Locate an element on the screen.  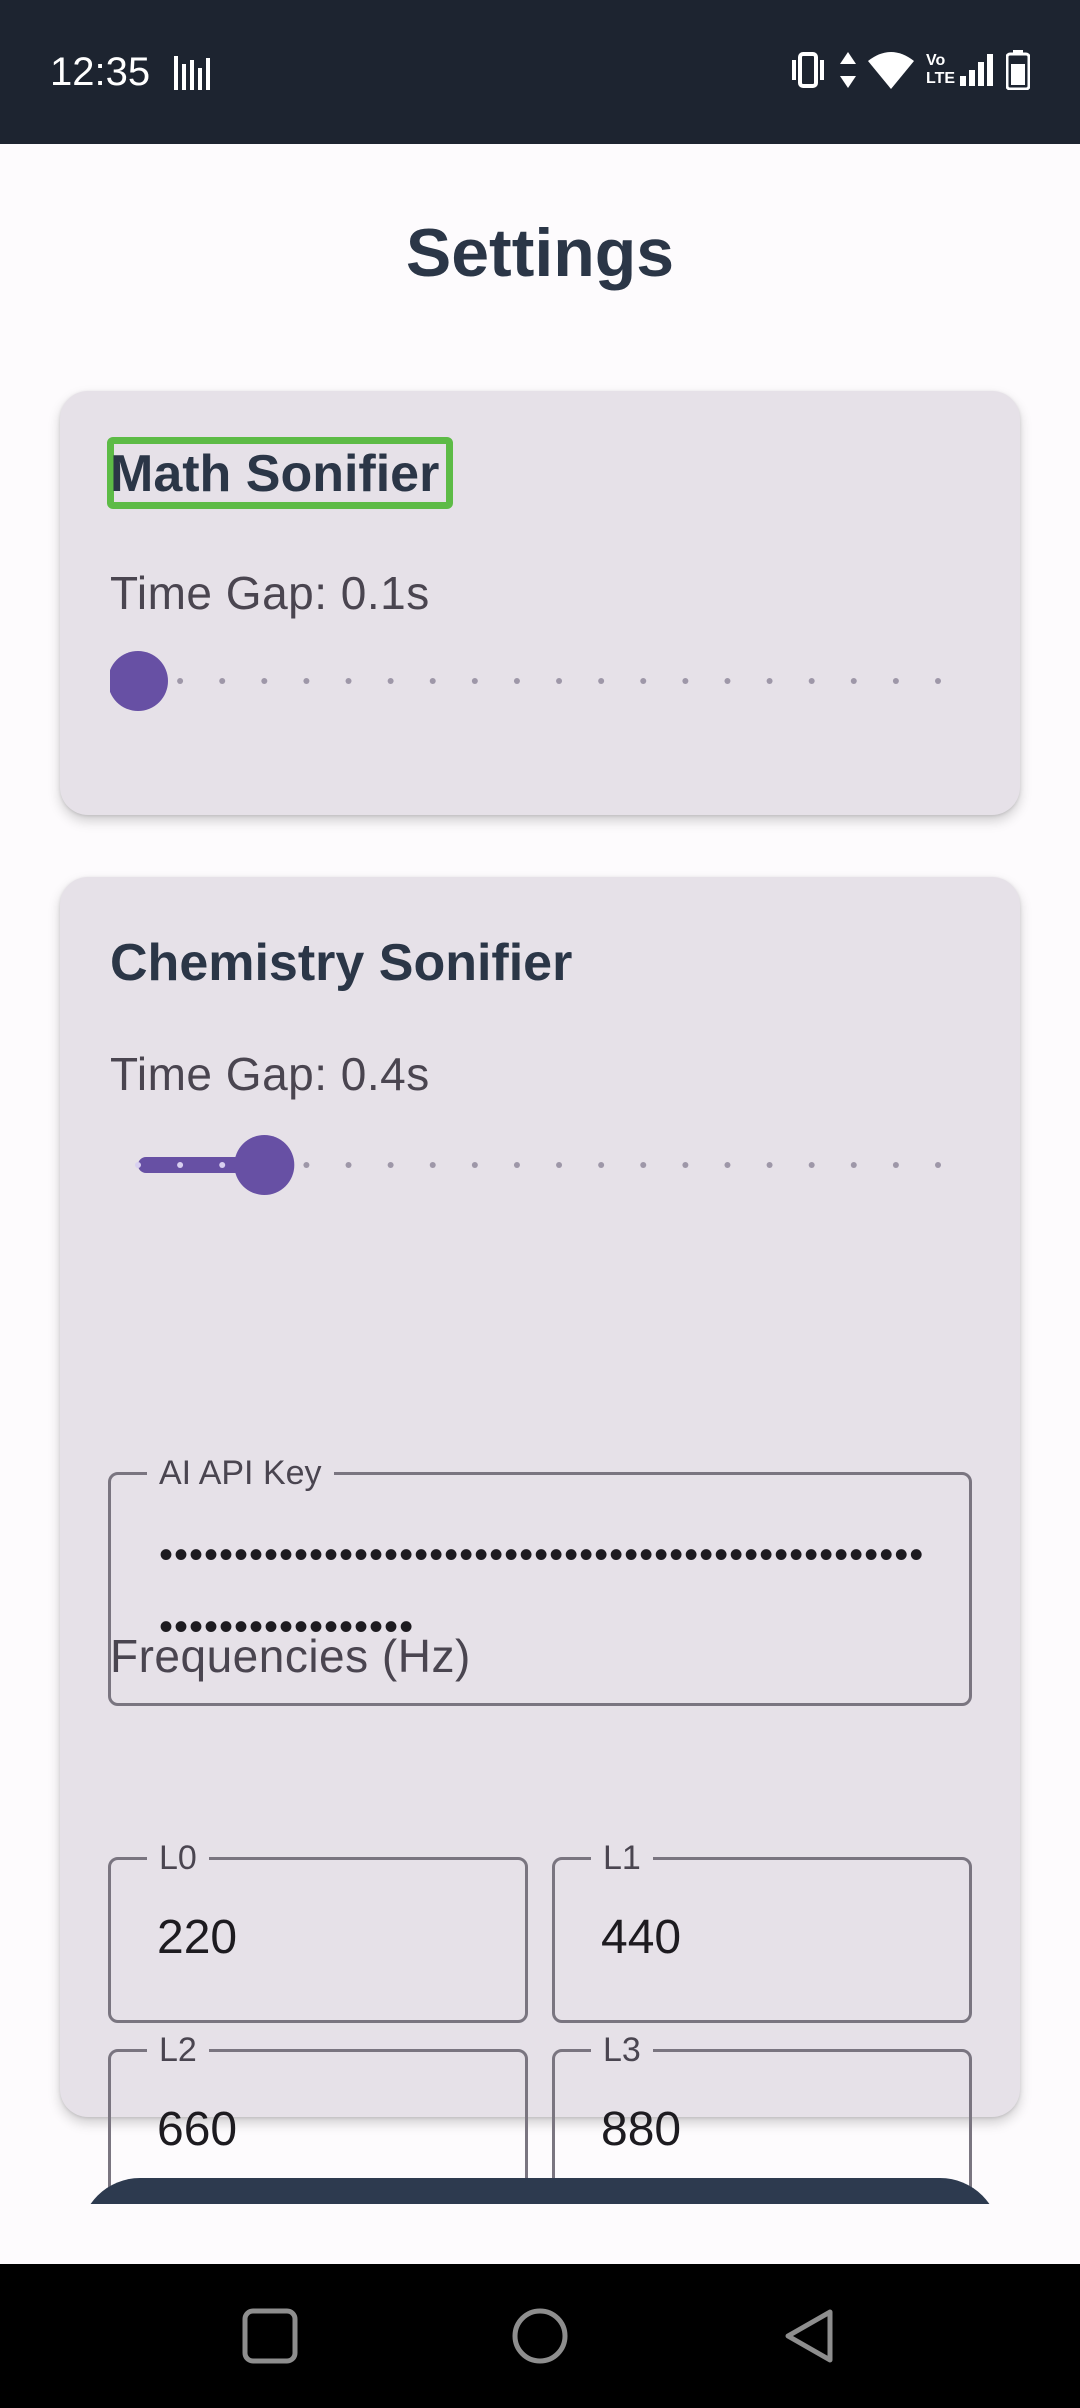
back-triangle-icon is located at coordinates (809, 2336).